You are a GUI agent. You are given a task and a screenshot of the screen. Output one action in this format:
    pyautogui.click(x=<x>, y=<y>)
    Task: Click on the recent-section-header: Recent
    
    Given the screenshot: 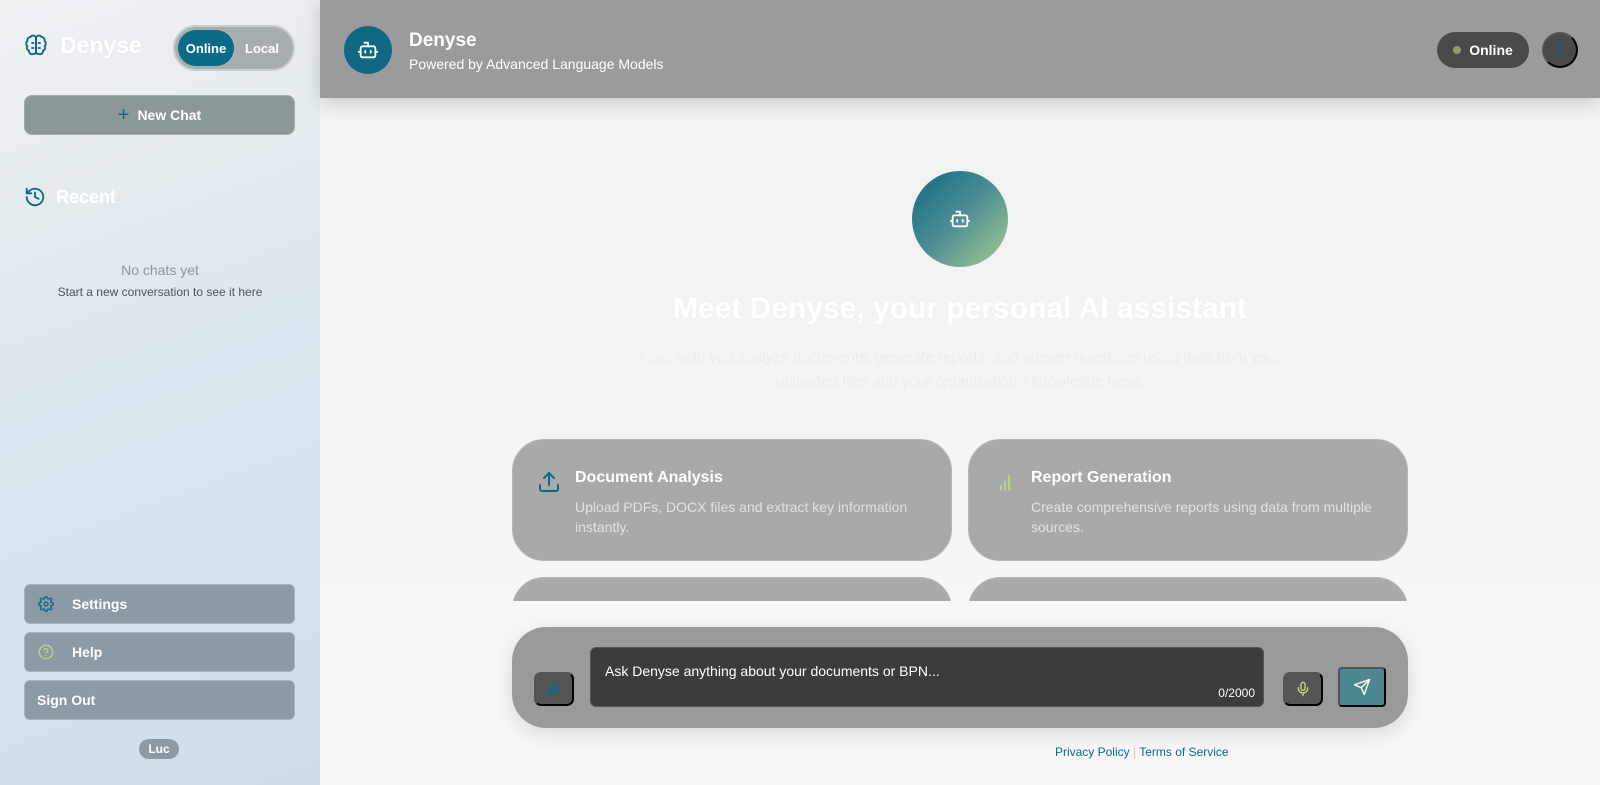 What is the action you would take?
    pyautogui.click(x=70, y=197)
    